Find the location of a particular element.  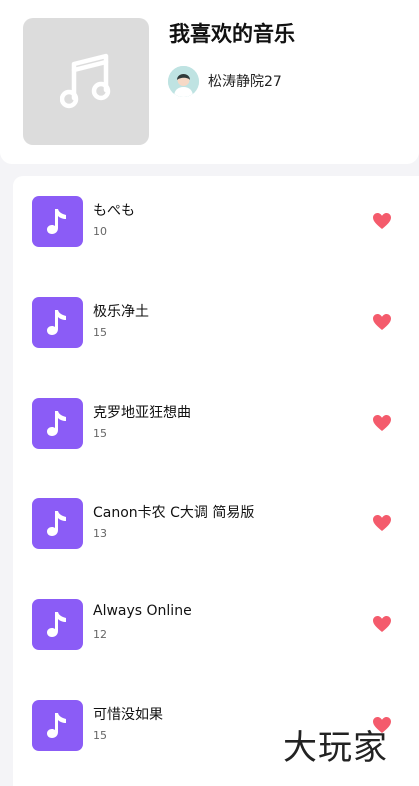

playlist-cover is located at coordinates (86, 81).